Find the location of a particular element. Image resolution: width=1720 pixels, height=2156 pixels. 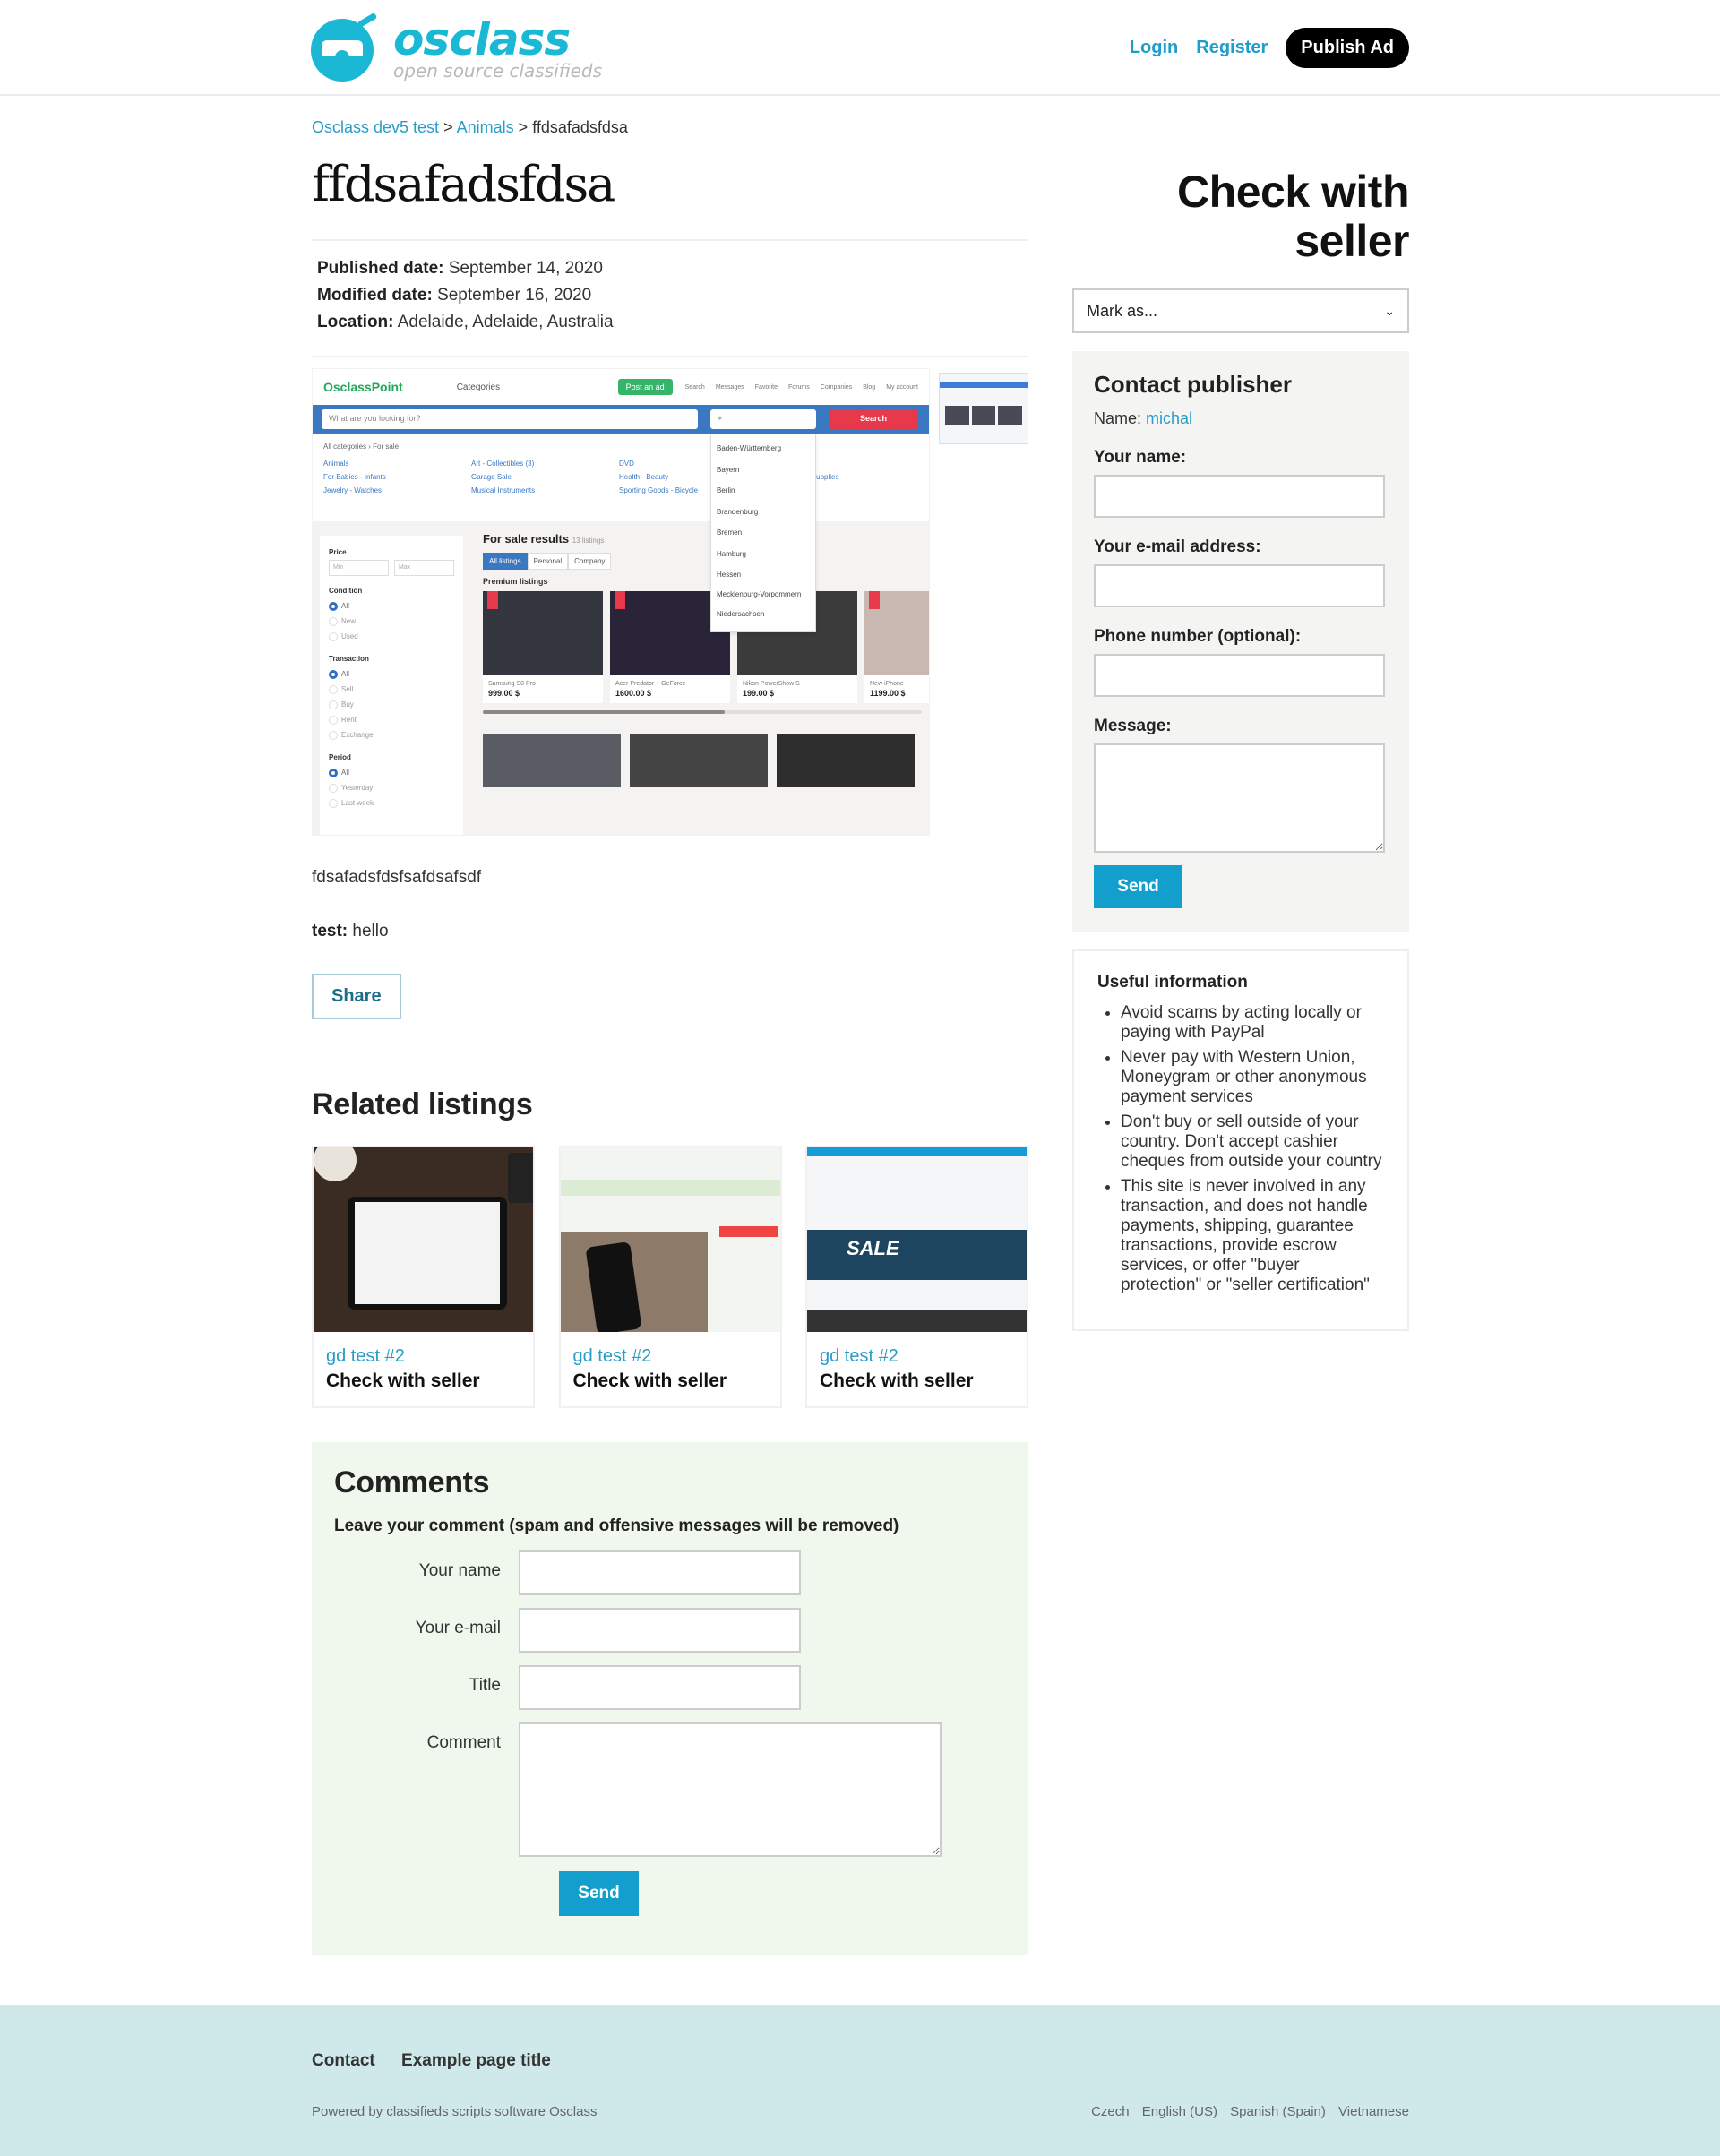

comment-email-input is located at coordinates (660, 1630).